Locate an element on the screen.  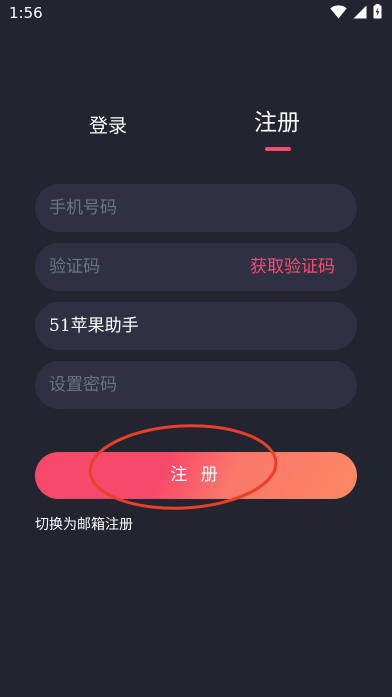
switch-to-email-link: 切换为邮箱注册 is located at coordinates (84, 524).